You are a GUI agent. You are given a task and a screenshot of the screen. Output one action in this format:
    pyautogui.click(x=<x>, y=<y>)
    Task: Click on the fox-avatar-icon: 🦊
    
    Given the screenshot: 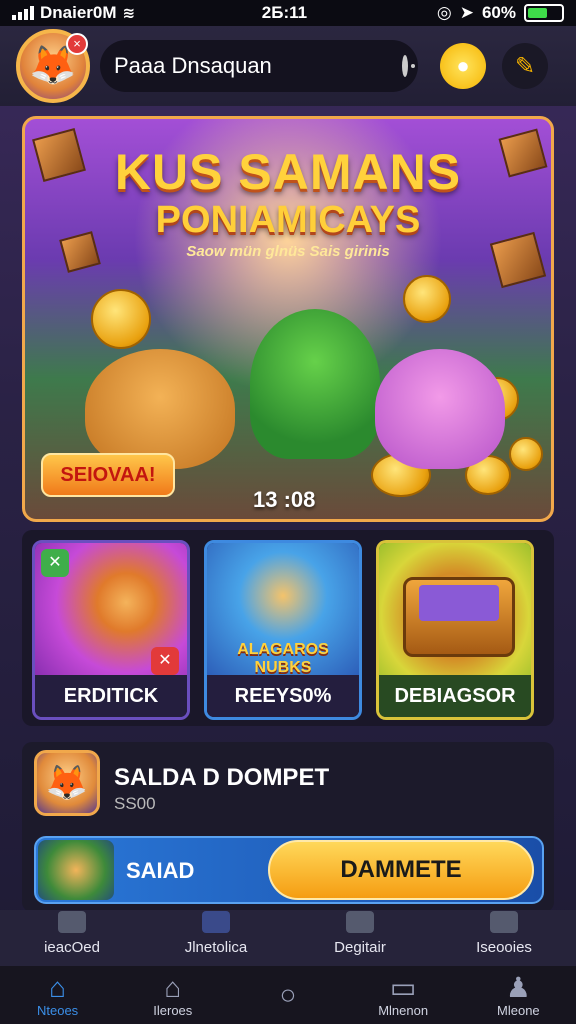 What is the action you would take?
    pyautogui.click(x=67, y=783)
    